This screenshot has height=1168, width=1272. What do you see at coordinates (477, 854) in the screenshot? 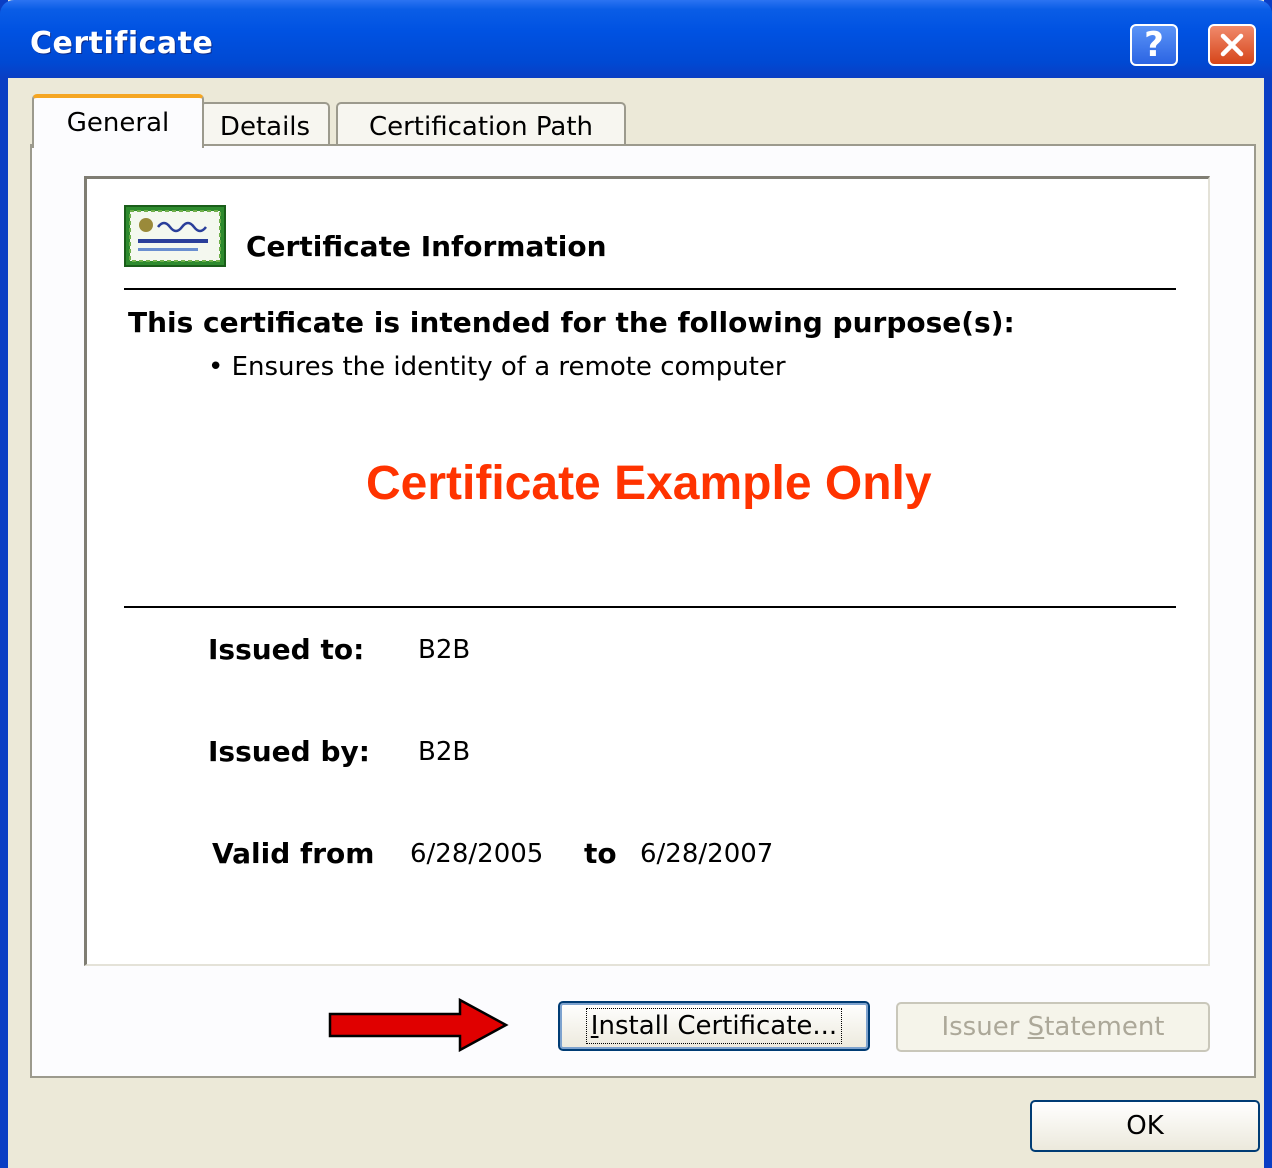
I see `valid-from-value: 6/28/2005` at bounding box center [477, 854].